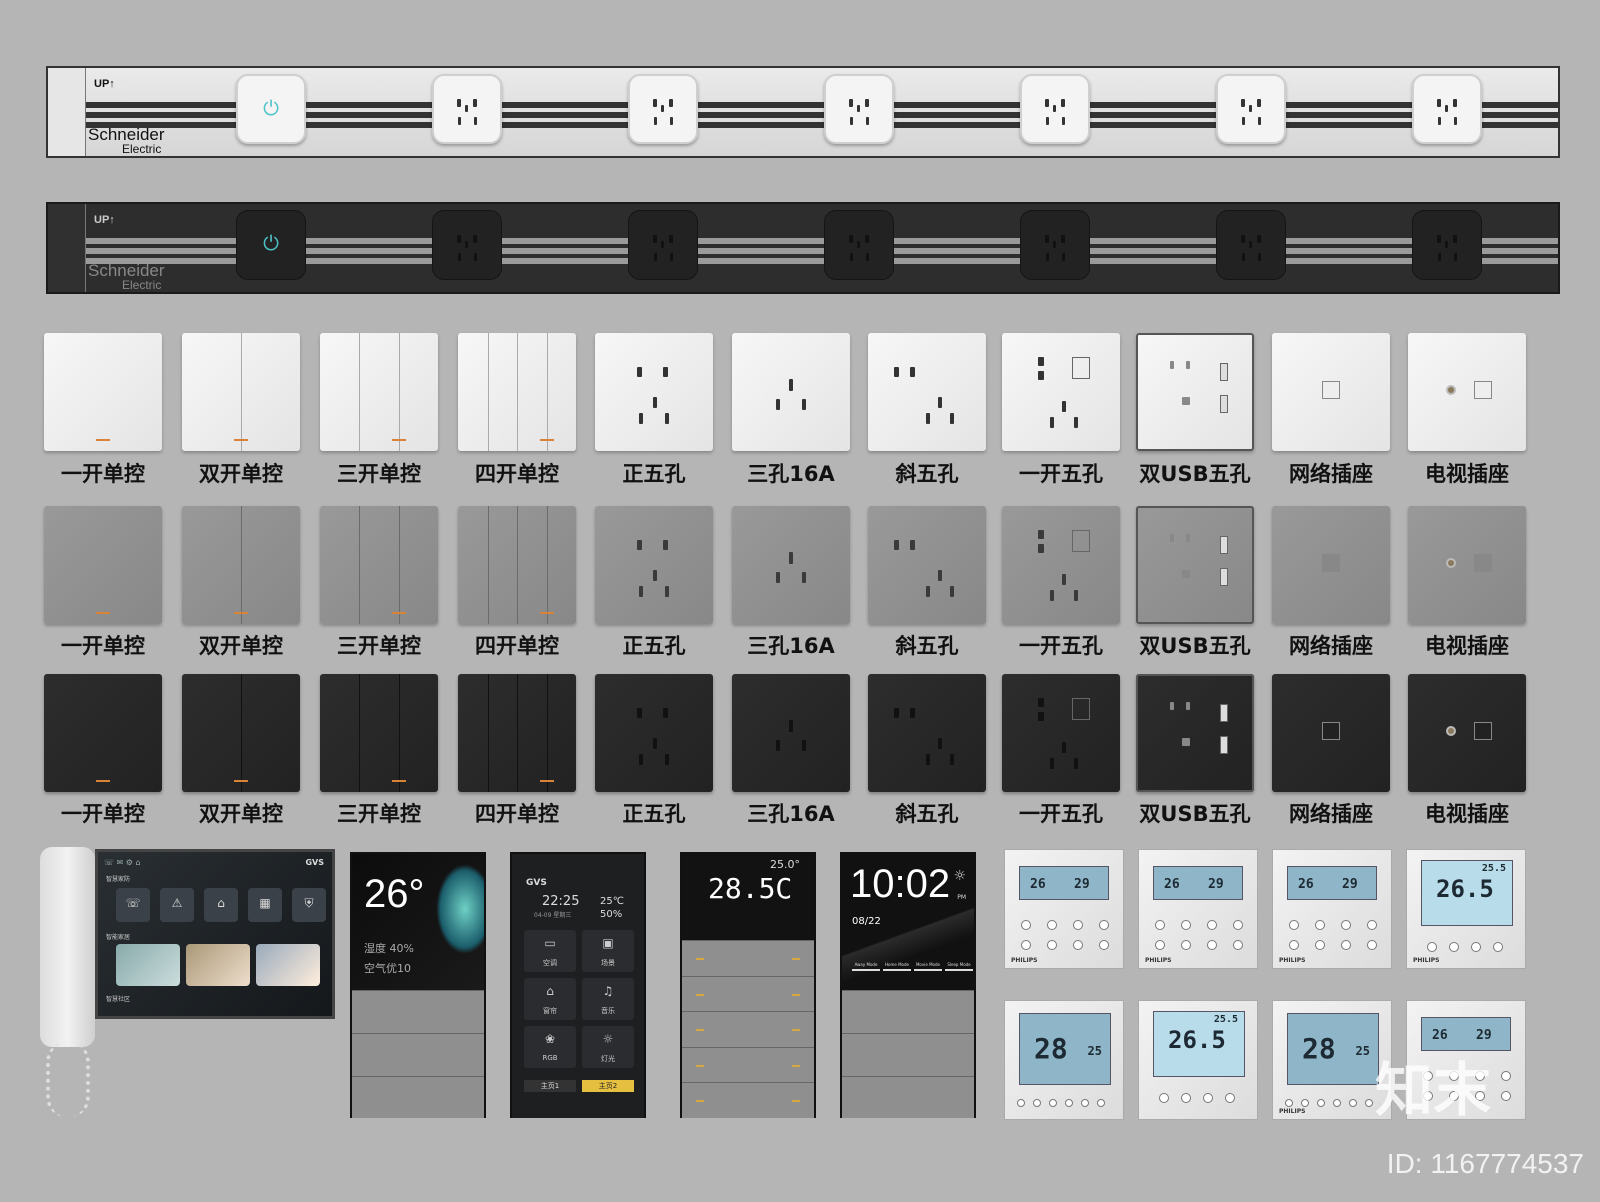 The height and width of the screenshot is (1202, 1600). What do you see at coordinates (241, 733) in the screenshot?
I see `panel-s2` at bounding box center [241, 733].